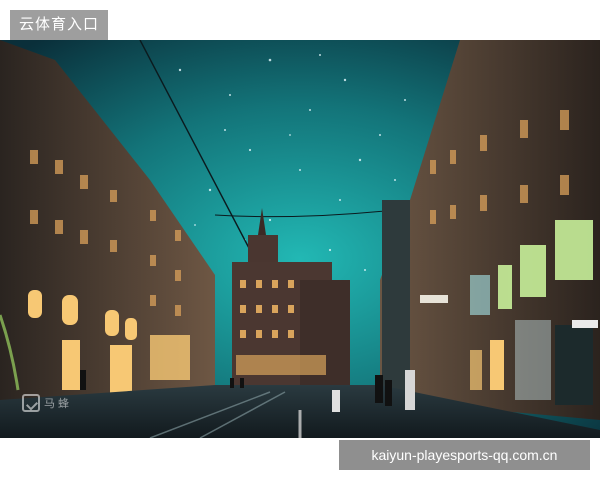 The image size is (600, 480). I want to click on image-icon, so click(31, 403).